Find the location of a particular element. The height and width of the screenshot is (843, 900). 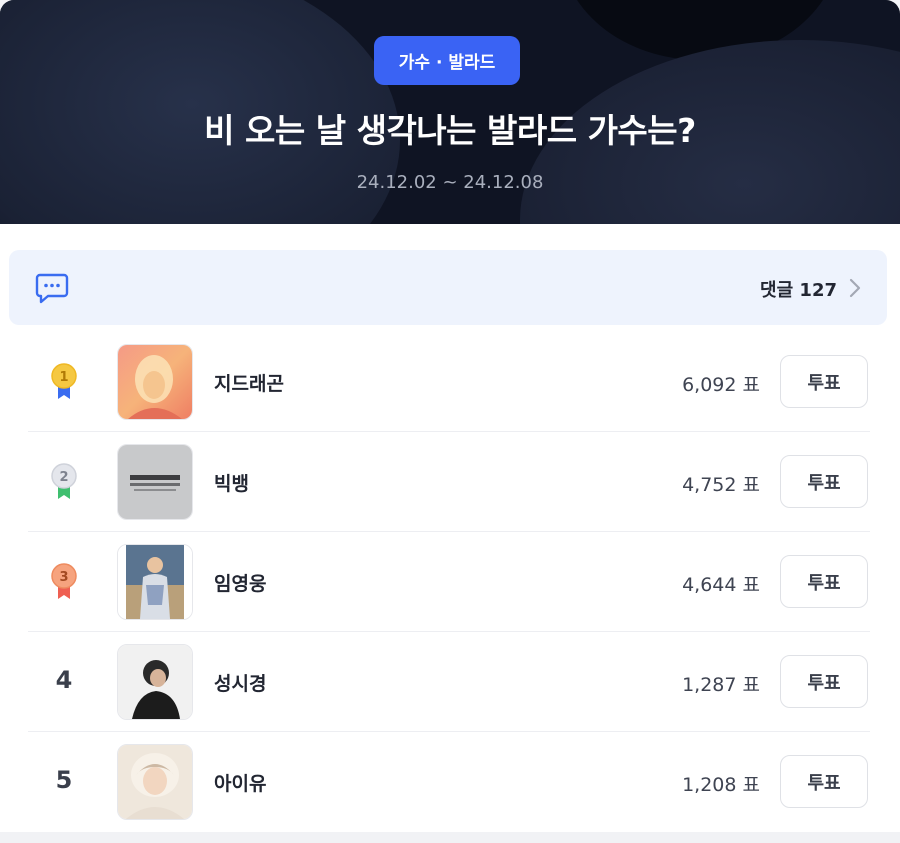

vote-count: 4,644 표 is located at coordinates (721, 585).